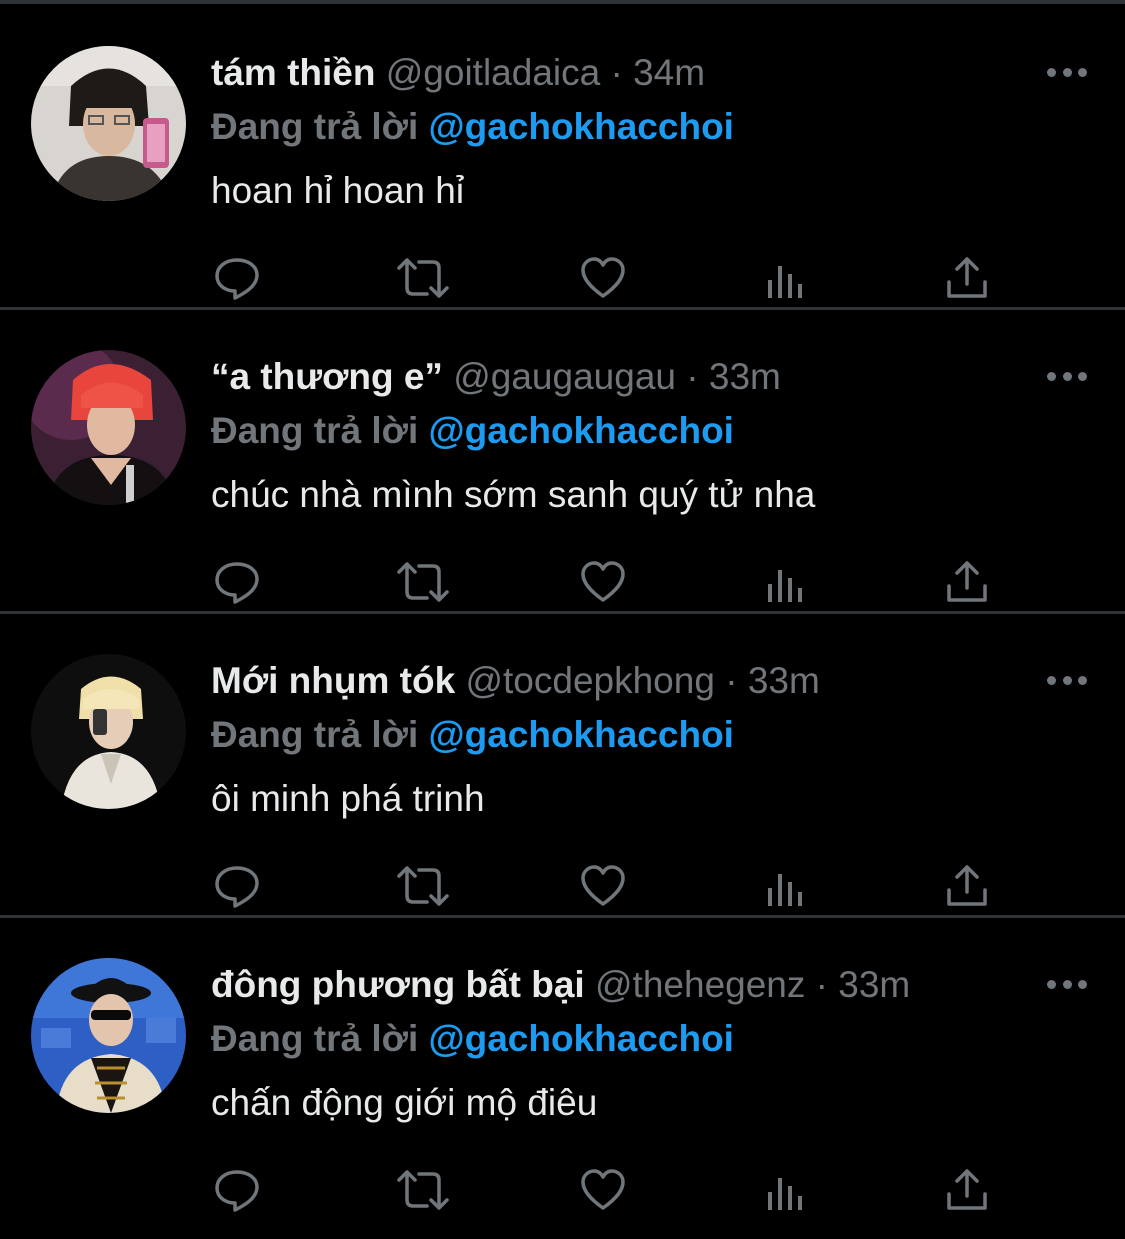 Image resolution: width=1125 pixels, height=1239 pixels. Describe the element at coordinates (293, 72) in the screenshot. I see `display-name: tám thiền` at that location.